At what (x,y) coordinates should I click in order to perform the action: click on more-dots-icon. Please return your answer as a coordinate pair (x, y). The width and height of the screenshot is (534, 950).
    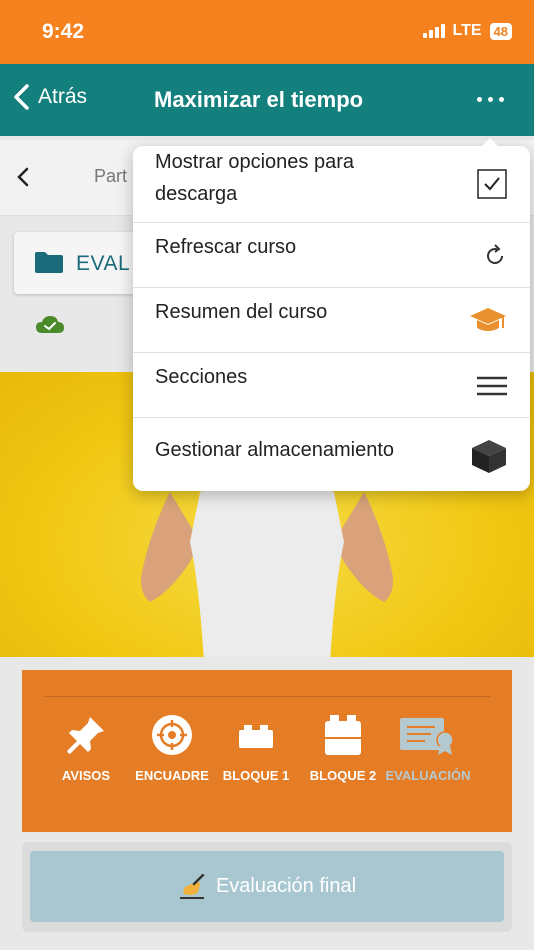
    Looking at the image, I should click on (479, 99).